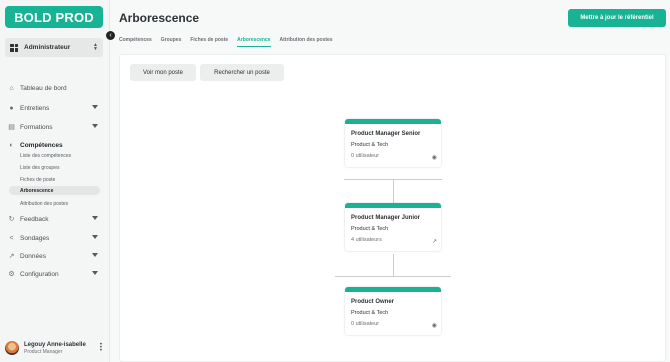 This screenshot has height=362, width=670. What do you see at coordinates (11, 274) in the screenshot?
I see `gear-icon: ⚙` at bounding box center [11, 274].